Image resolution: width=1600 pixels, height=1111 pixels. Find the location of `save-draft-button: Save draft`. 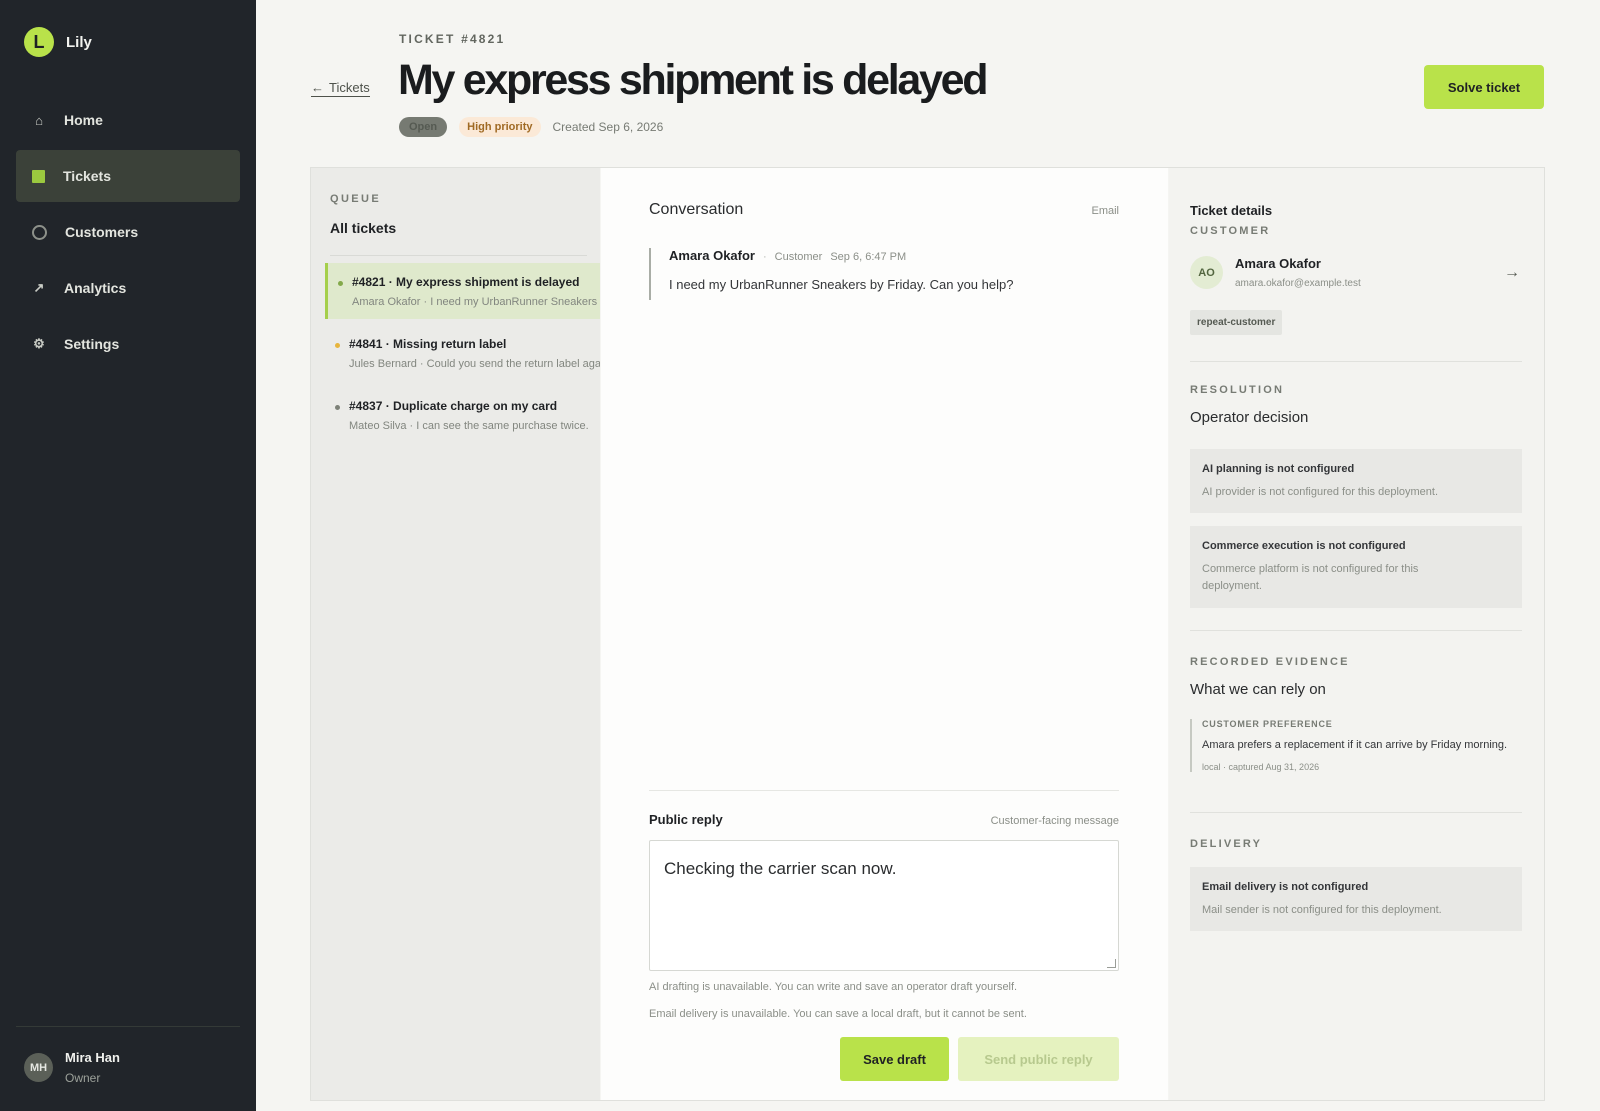

save-draft-button: Save draft is located at coordinates (894, 1059).